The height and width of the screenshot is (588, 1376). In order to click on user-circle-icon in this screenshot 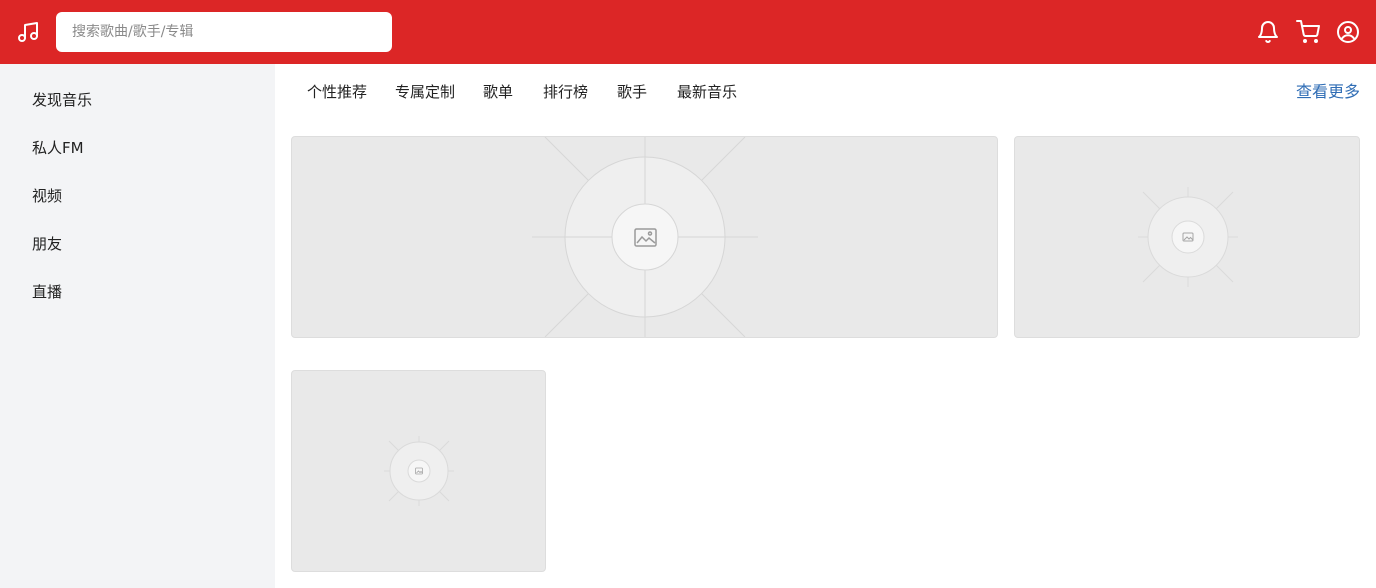, I will do `click(1348, 32)`.